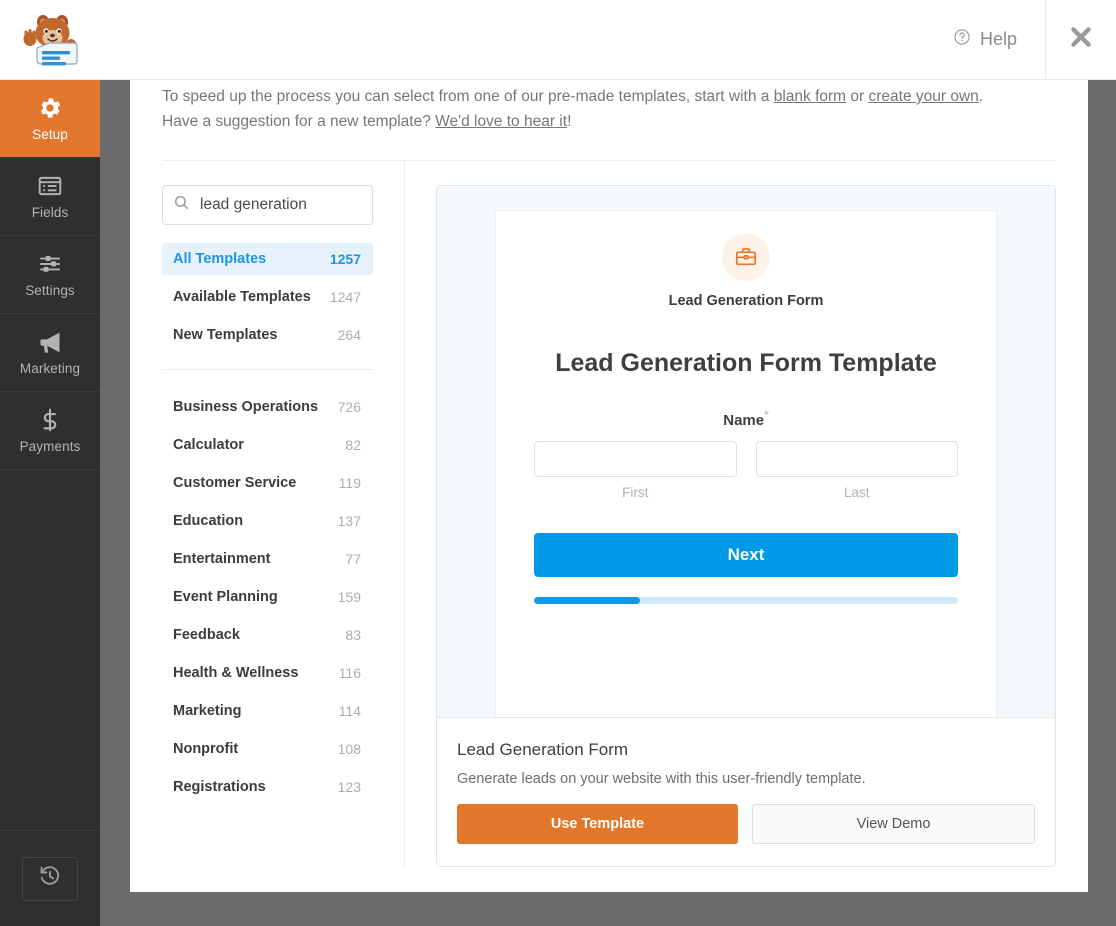 This screenshot has height=926, width=1116. I want to click on sidebar-item-payments: Payments, so click(50, 431).